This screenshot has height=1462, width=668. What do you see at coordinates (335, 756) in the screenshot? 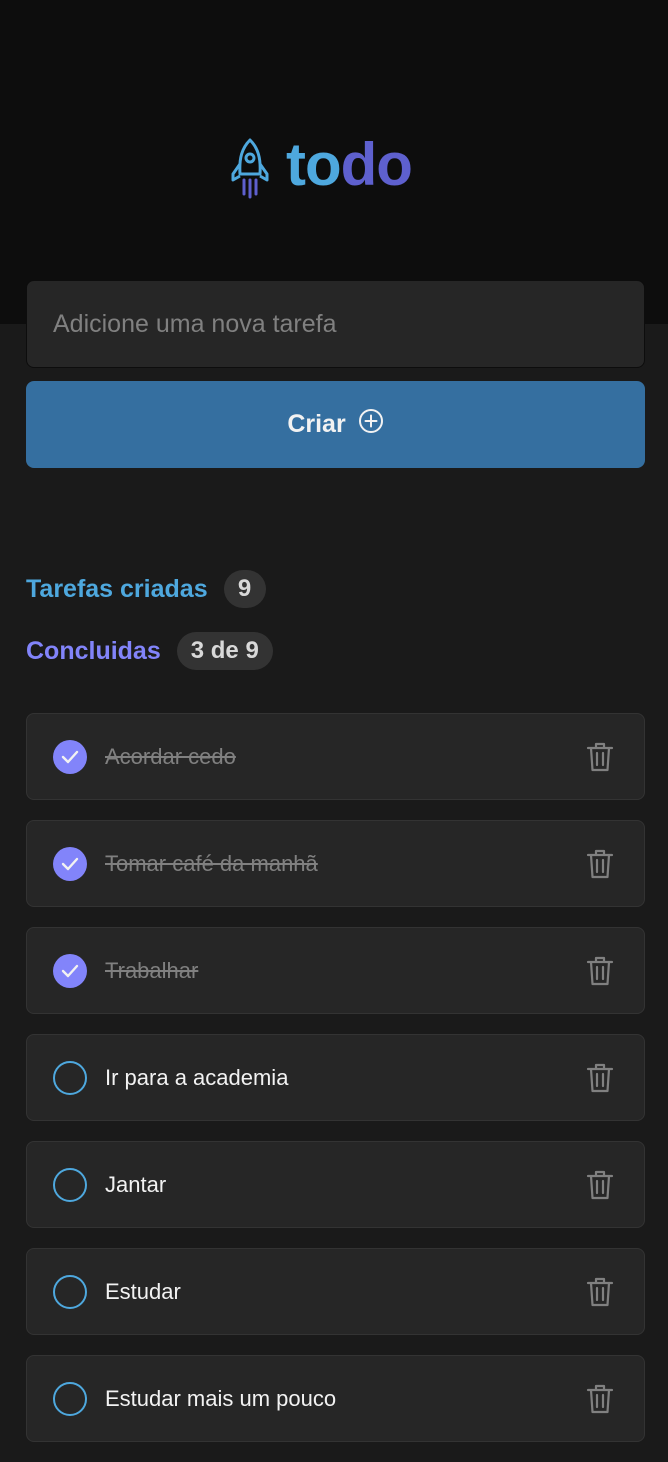
I see `task-item: Acordar cedo` at bounding box center [335, 756].